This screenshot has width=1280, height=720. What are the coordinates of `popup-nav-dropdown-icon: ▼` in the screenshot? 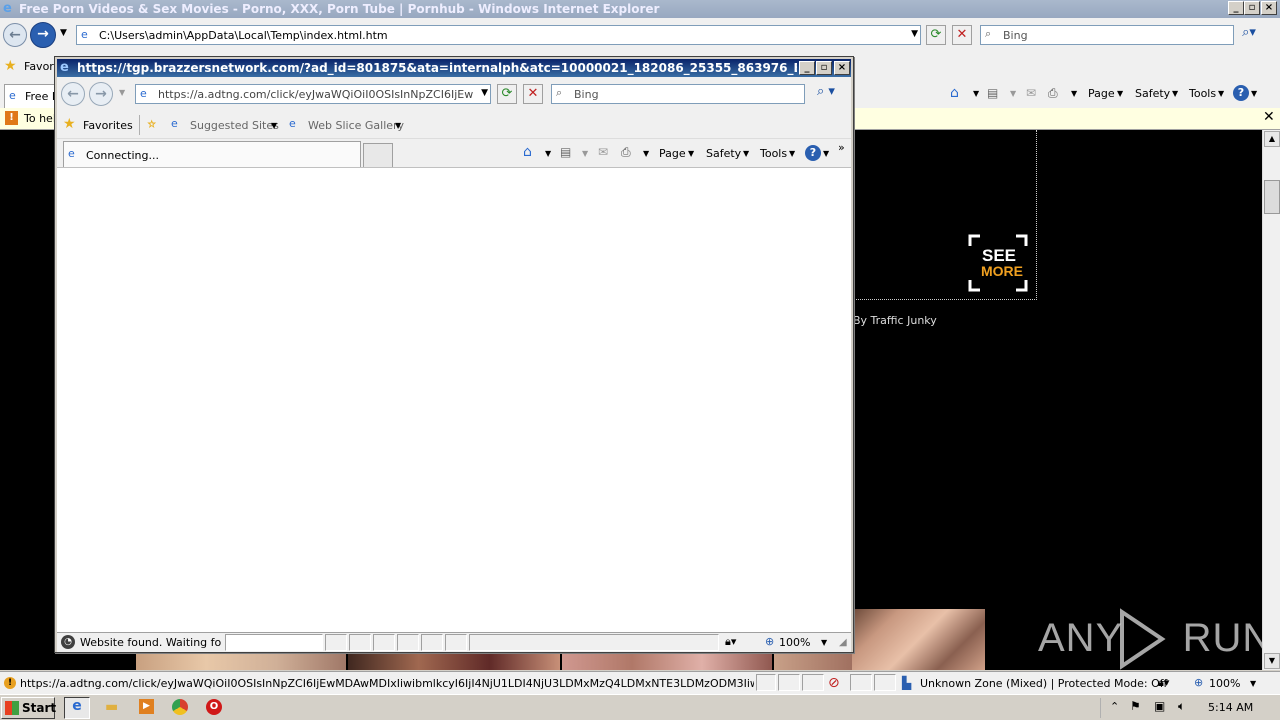 It's located at (122, 92).